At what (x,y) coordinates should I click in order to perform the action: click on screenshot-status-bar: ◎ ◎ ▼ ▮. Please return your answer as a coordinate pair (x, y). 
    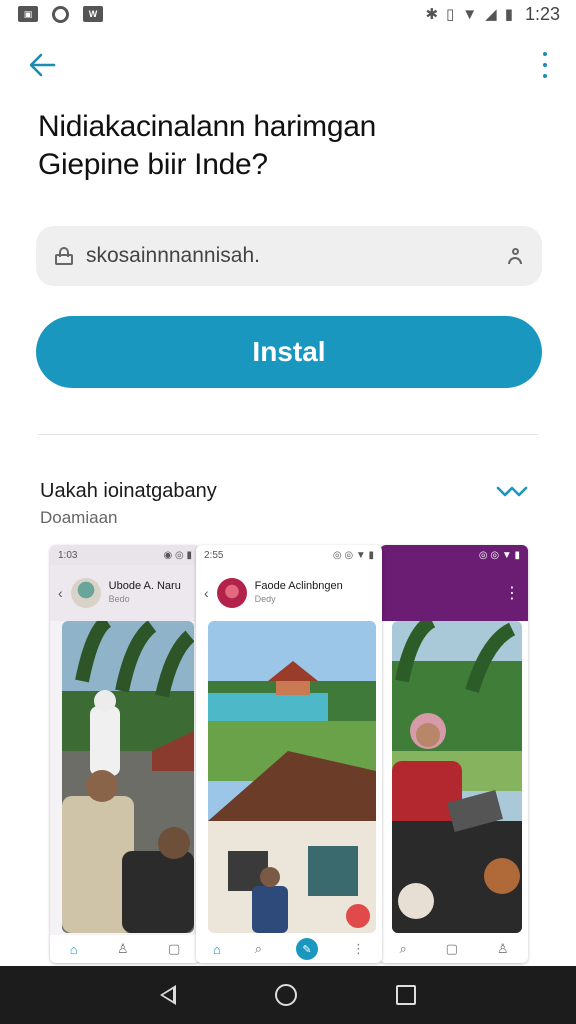
    Looking at the image, I should click on (454, 555).